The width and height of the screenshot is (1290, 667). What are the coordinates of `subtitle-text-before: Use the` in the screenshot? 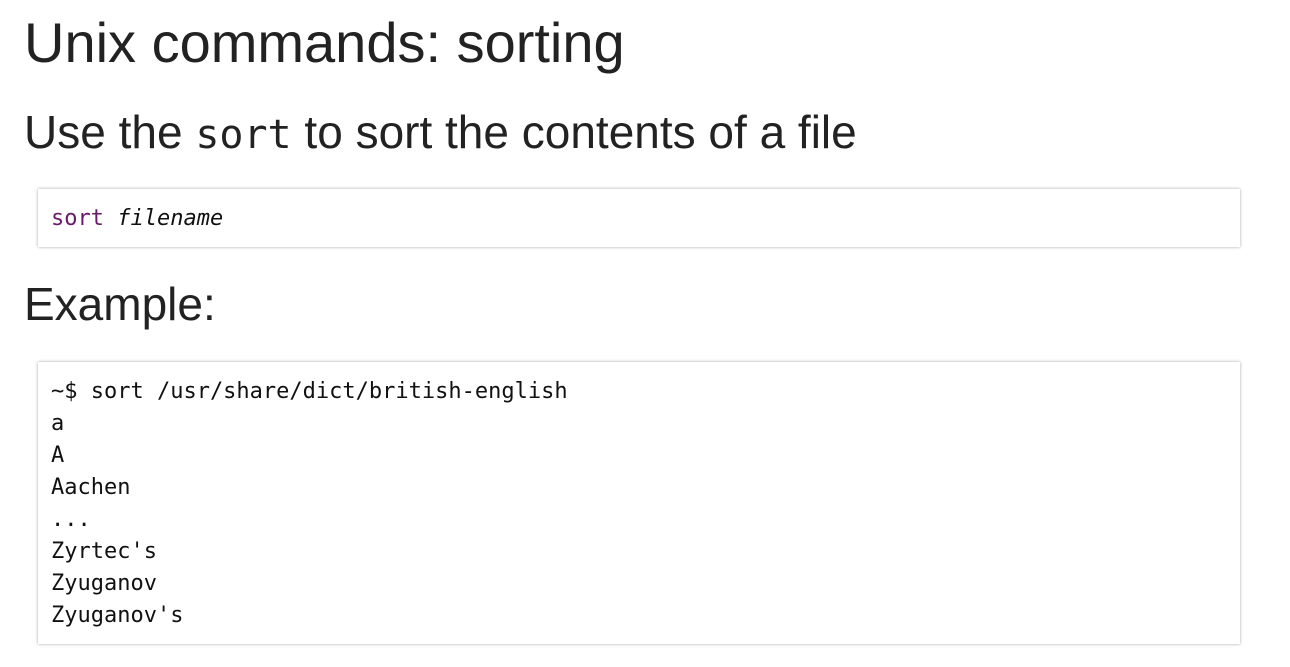 It's located at (110, 132).